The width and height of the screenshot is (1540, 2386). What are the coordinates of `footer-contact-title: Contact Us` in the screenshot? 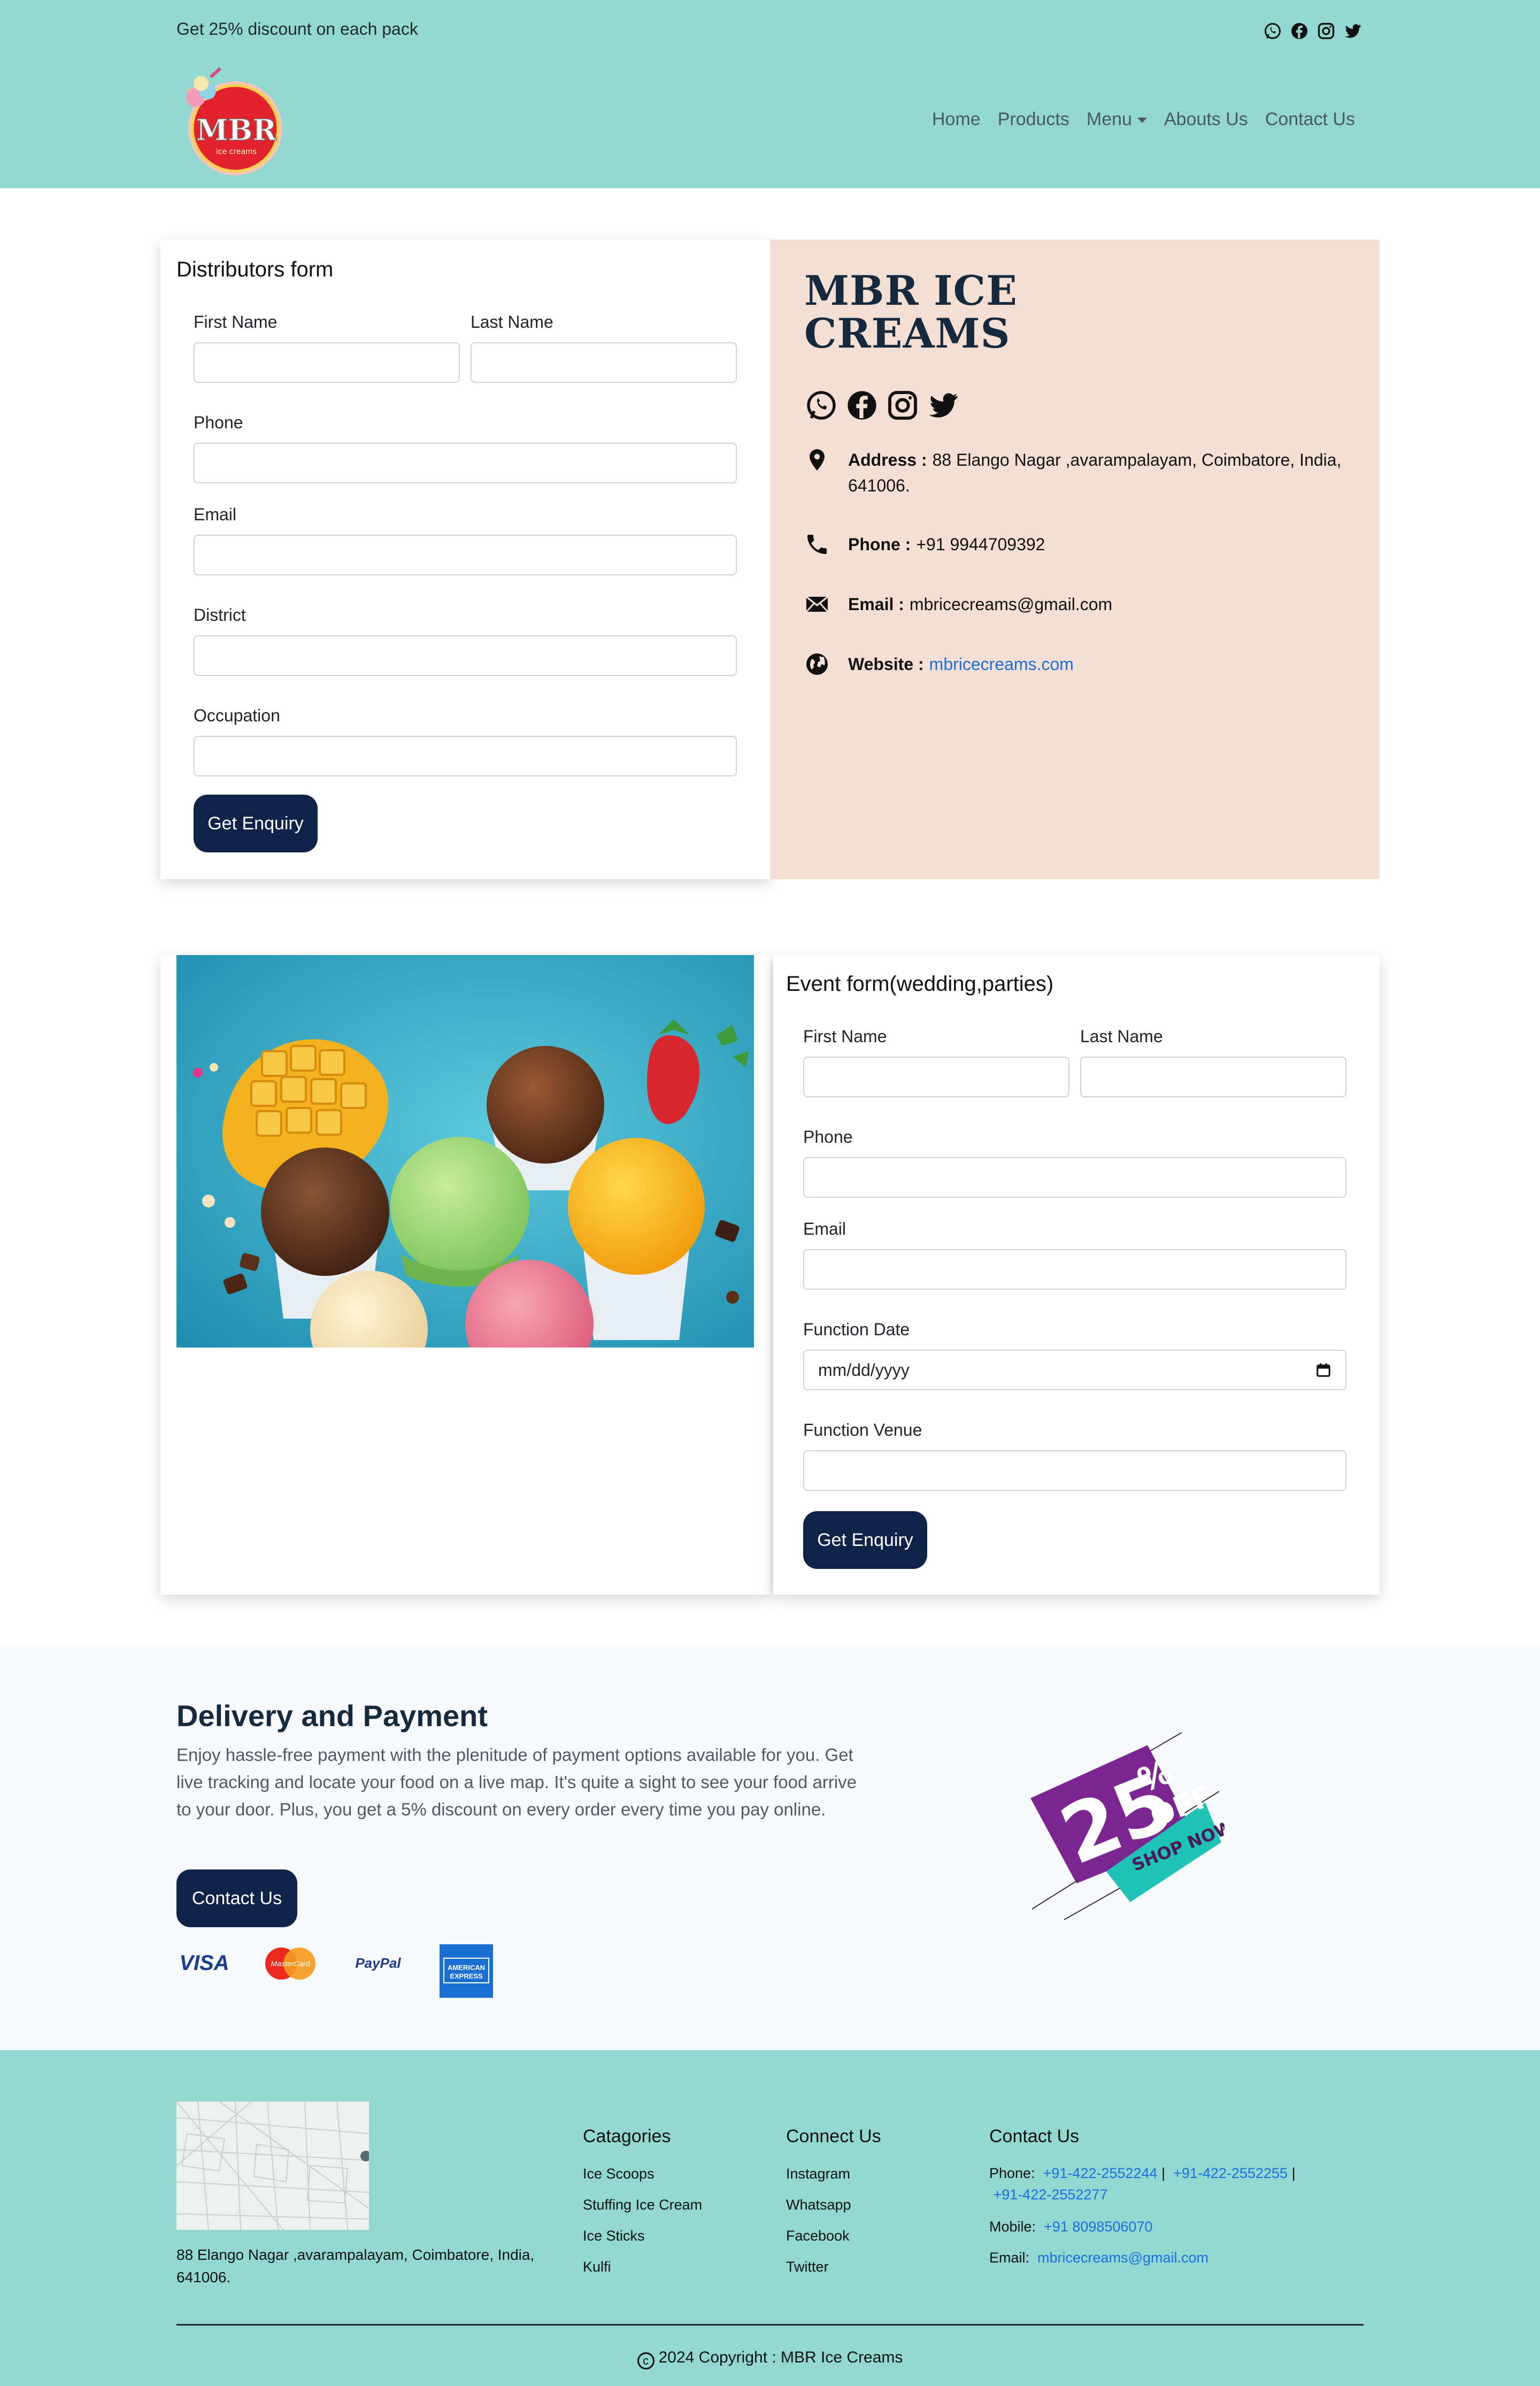 It's located at (1034, 2136).